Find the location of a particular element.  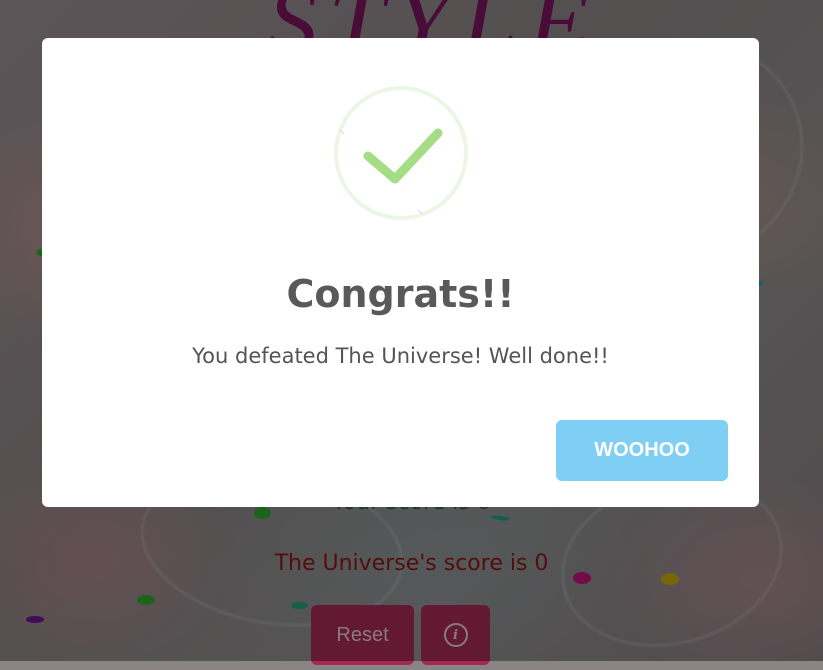

dialog-message: You defeated The Universe! Well done!! is located at coordinates (400, 356).